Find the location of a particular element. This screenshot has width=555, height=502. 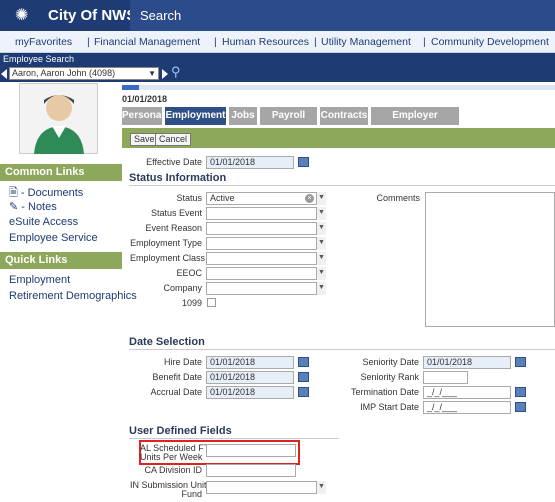

employment-class-label: Employment Class is located at coordinates (168, 258).